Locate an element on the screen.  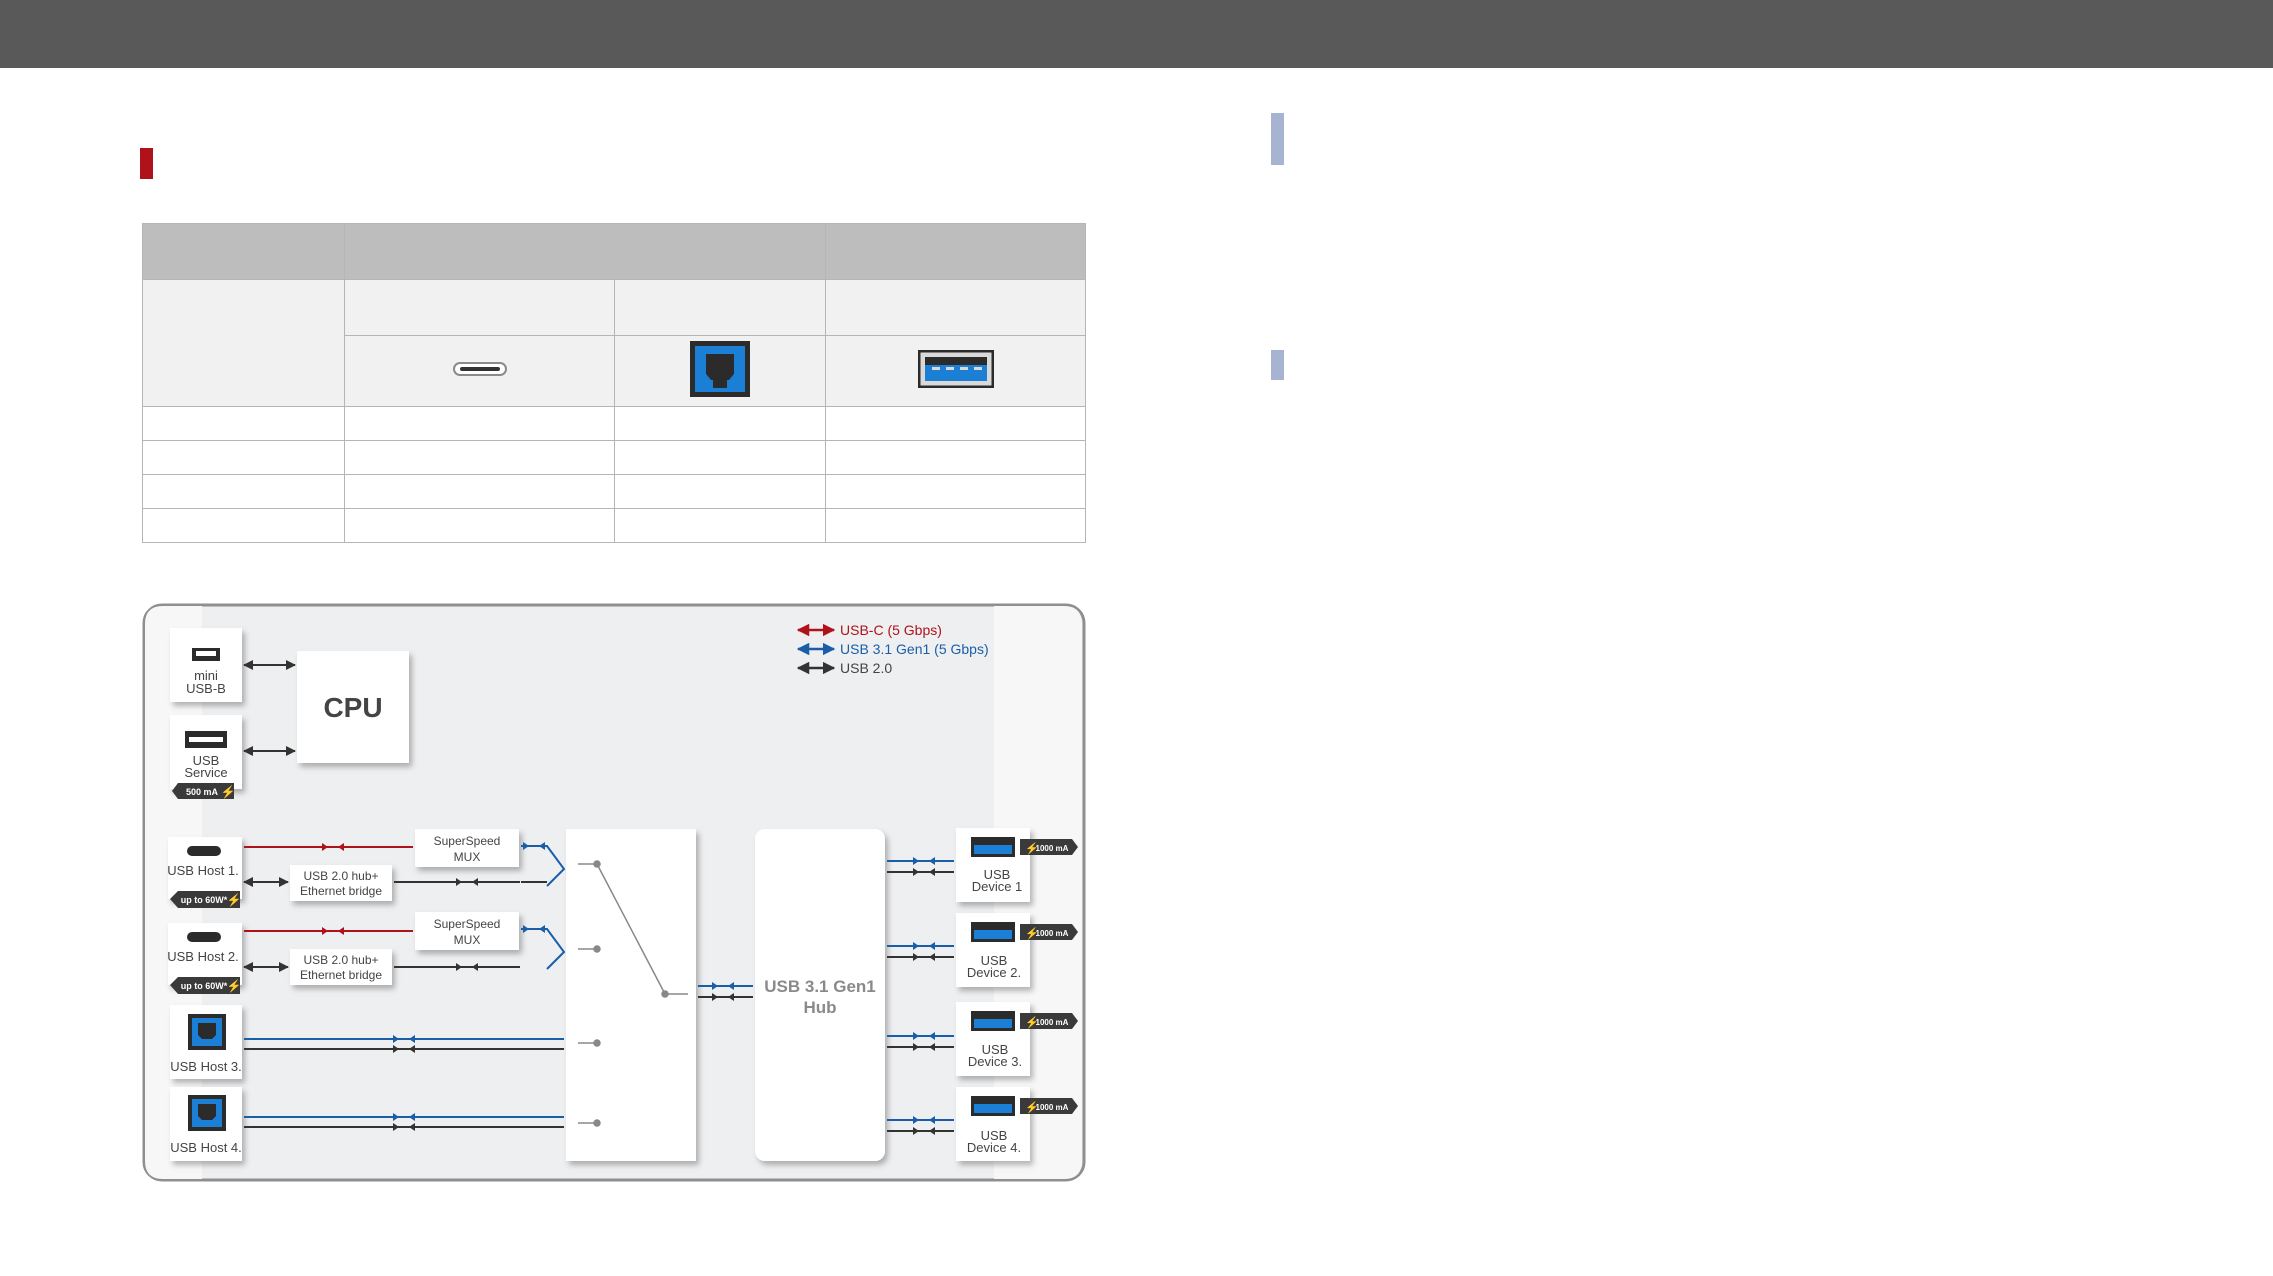
mux-2-label-2: MUX is located at coordinates (467, 940).